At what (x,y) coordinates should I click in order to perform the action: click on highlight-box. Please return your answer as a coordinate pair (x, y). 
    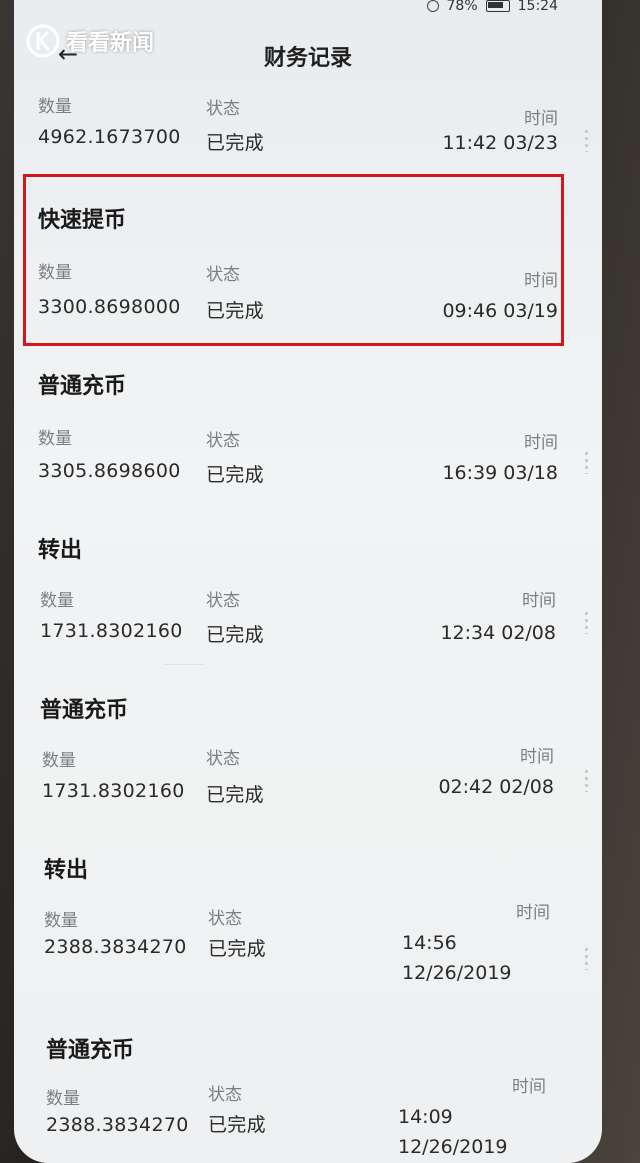
    Looking at the image, I should click on (293, 260).